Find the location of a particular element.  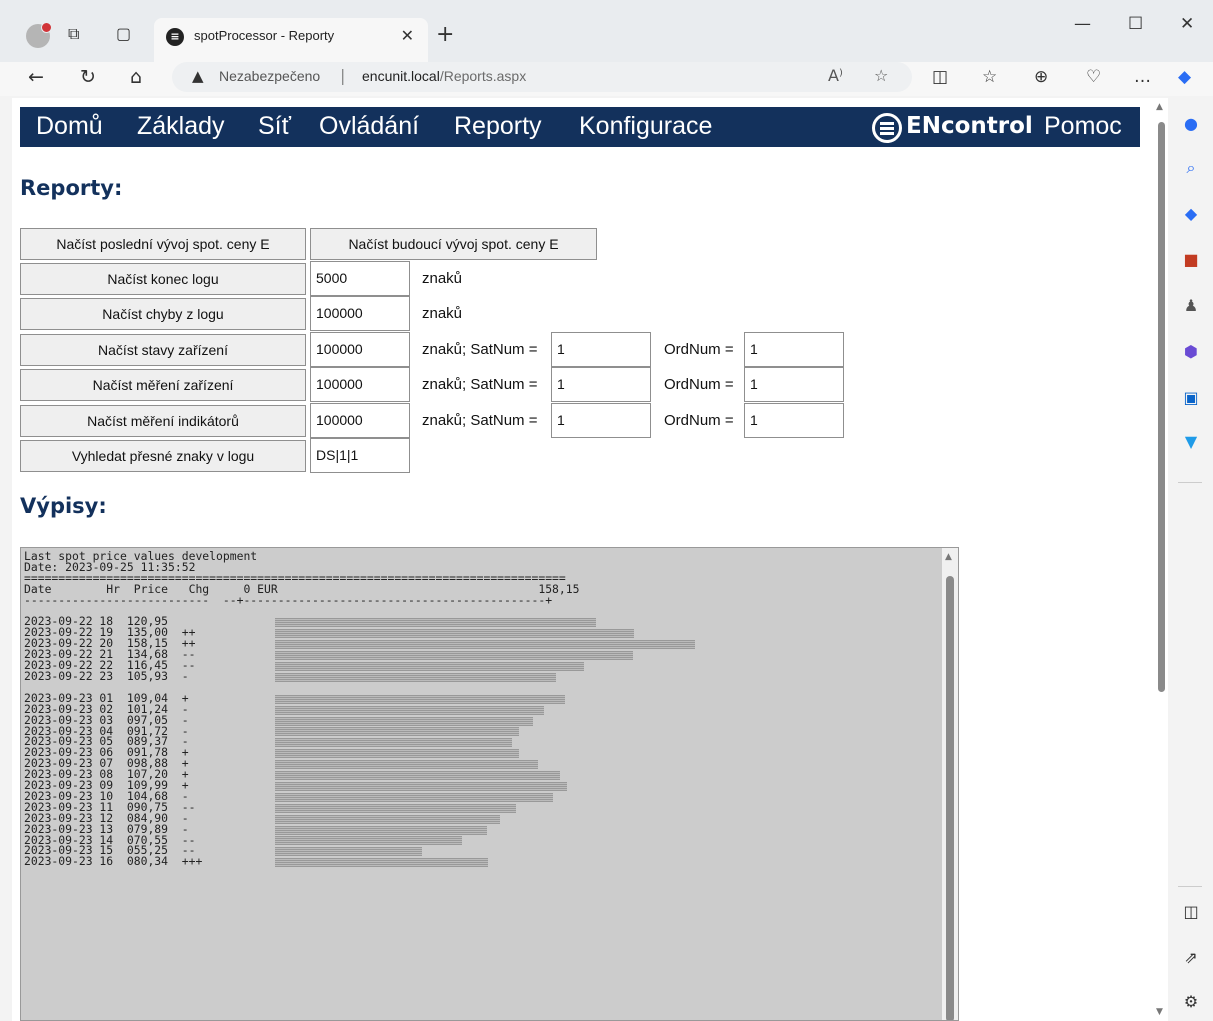

browser-tab: ≡ spotProcessor - Reporty ✕ is located at coordinates (291, 40).